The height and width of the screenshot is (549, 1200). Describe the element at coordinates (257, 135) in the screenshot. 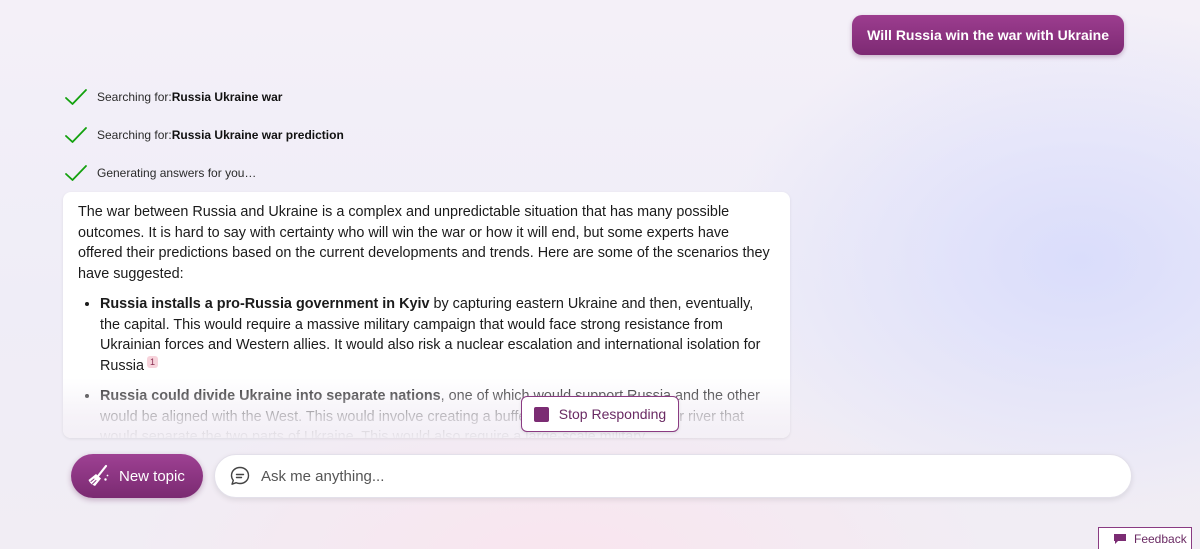

I see `progress-query: Russia Ukraine war prediction` at that location.